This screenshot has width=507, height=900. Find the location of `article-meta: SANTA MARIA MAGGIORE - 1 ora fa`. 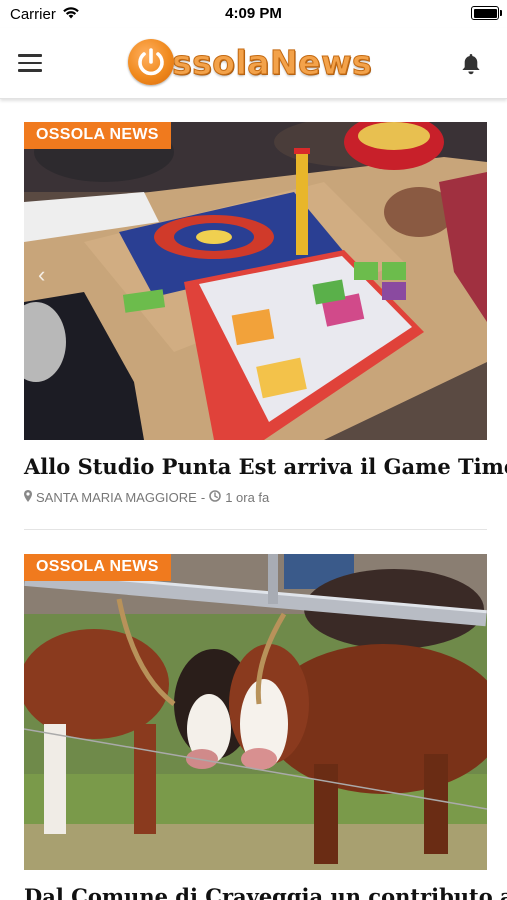

article-meta: SANTA MARIA MAGGIORE - 1 ora fa is located at coordinates (255, 497).